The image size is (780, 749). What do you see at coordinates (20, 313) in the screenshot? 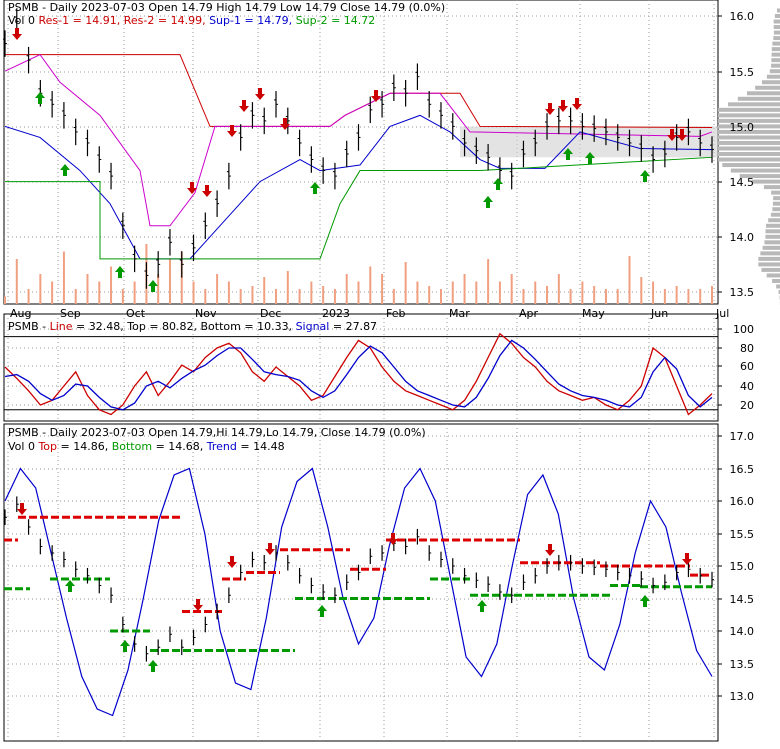
I see `x-tick-label: Aug` at bounding box center [20, 313].